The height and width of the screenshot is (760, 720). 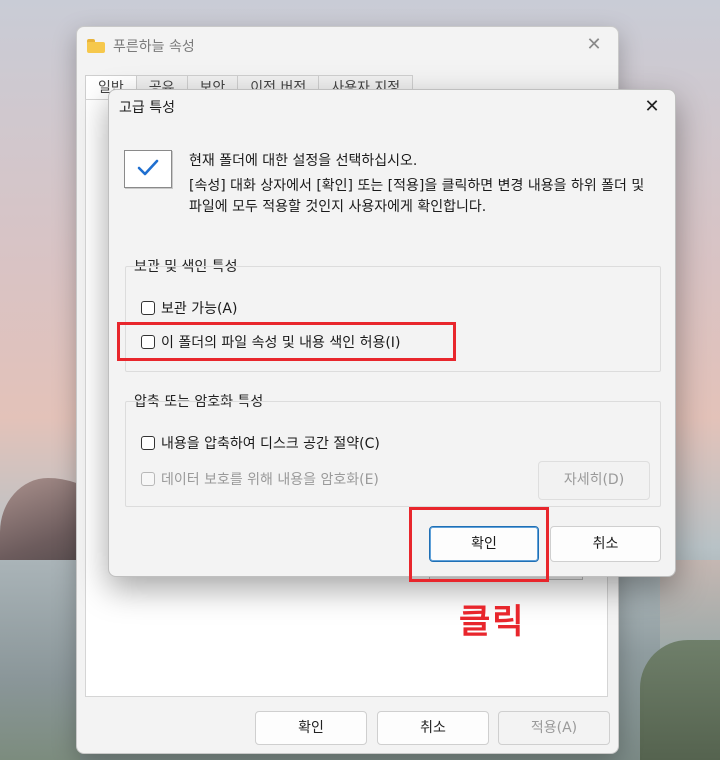 I want to click on desktop-water-left, so click(x=40, y=660).